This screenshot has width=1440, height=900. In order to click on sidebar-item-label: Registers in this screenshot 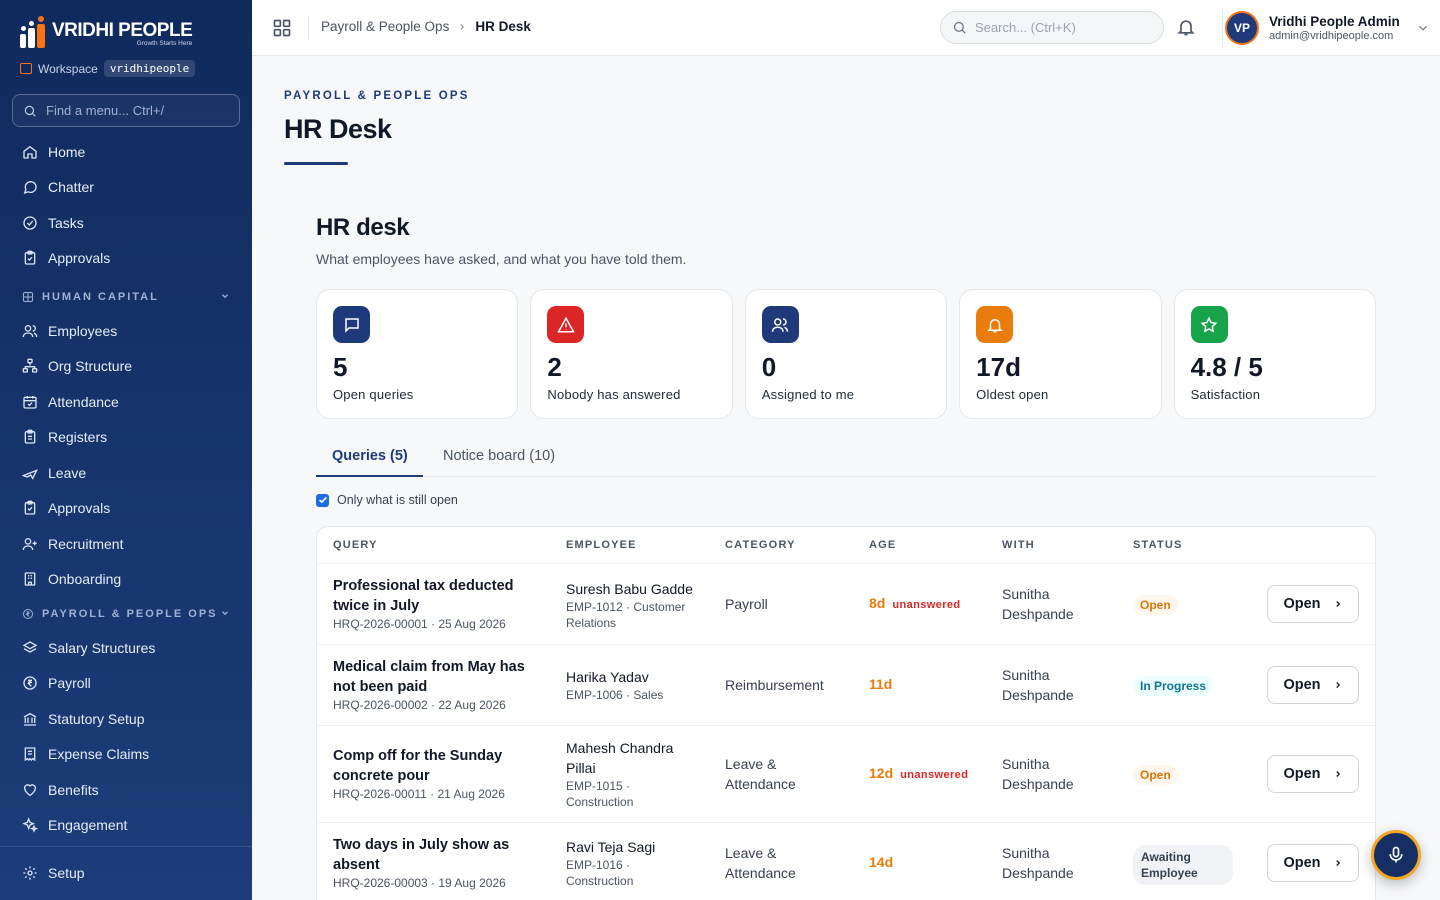, I will do `click(78, 437)`.